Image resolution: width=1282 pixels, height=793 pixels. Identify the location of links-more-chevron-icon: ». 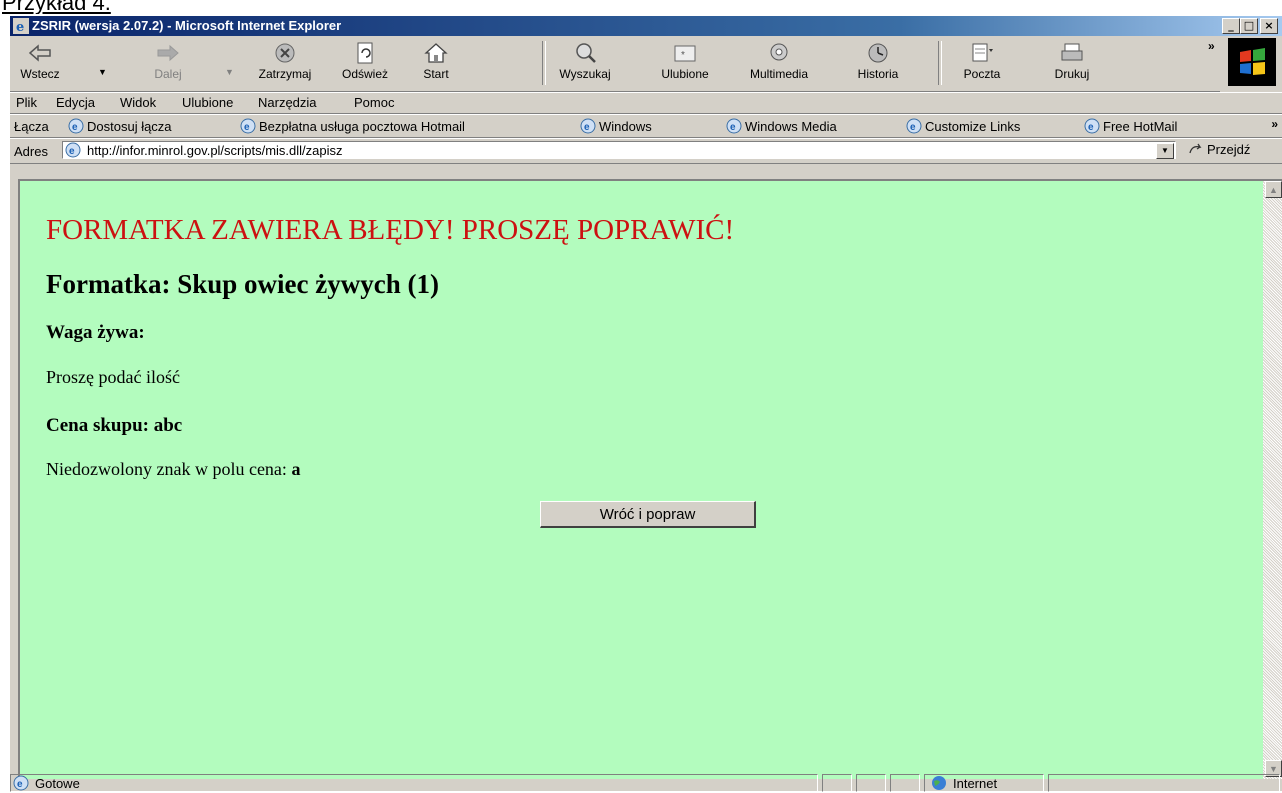
(1274, 124).